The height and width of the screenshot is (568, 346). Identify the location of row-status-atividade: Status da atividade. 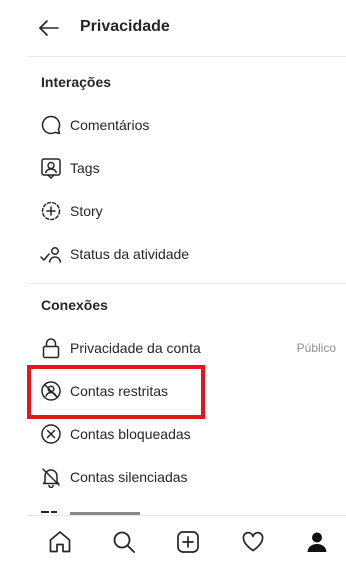
(186, 254).